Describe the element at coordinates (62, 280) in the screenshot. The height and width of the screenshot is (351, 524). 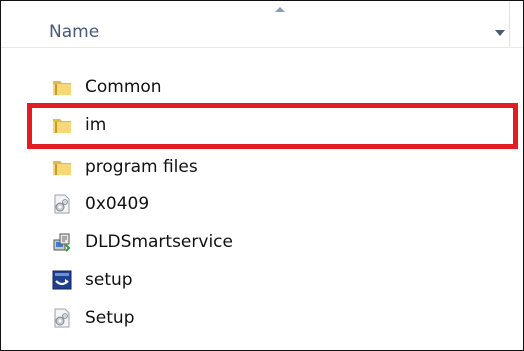
I see `setup-app-icon` at that location.